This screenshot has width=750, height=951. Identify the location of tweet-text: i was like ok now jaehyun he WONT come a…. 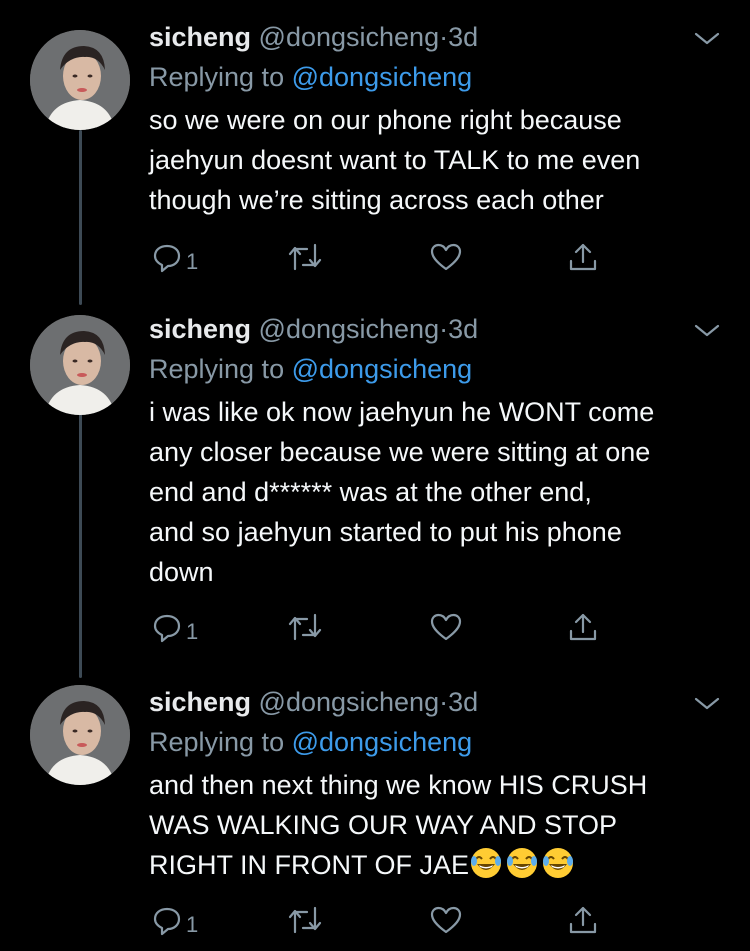
(402, 492).